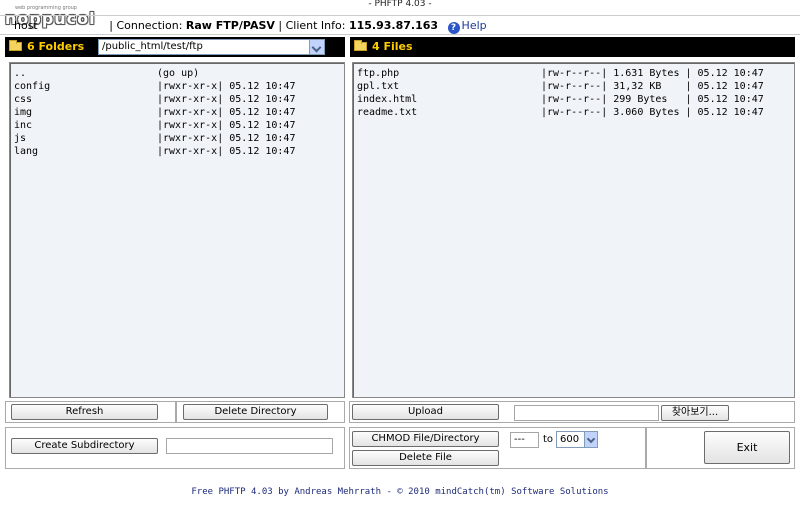 This screenshot has height=505, width=800. I want to click on delete-file-button: Delete File, so click(425, 458).